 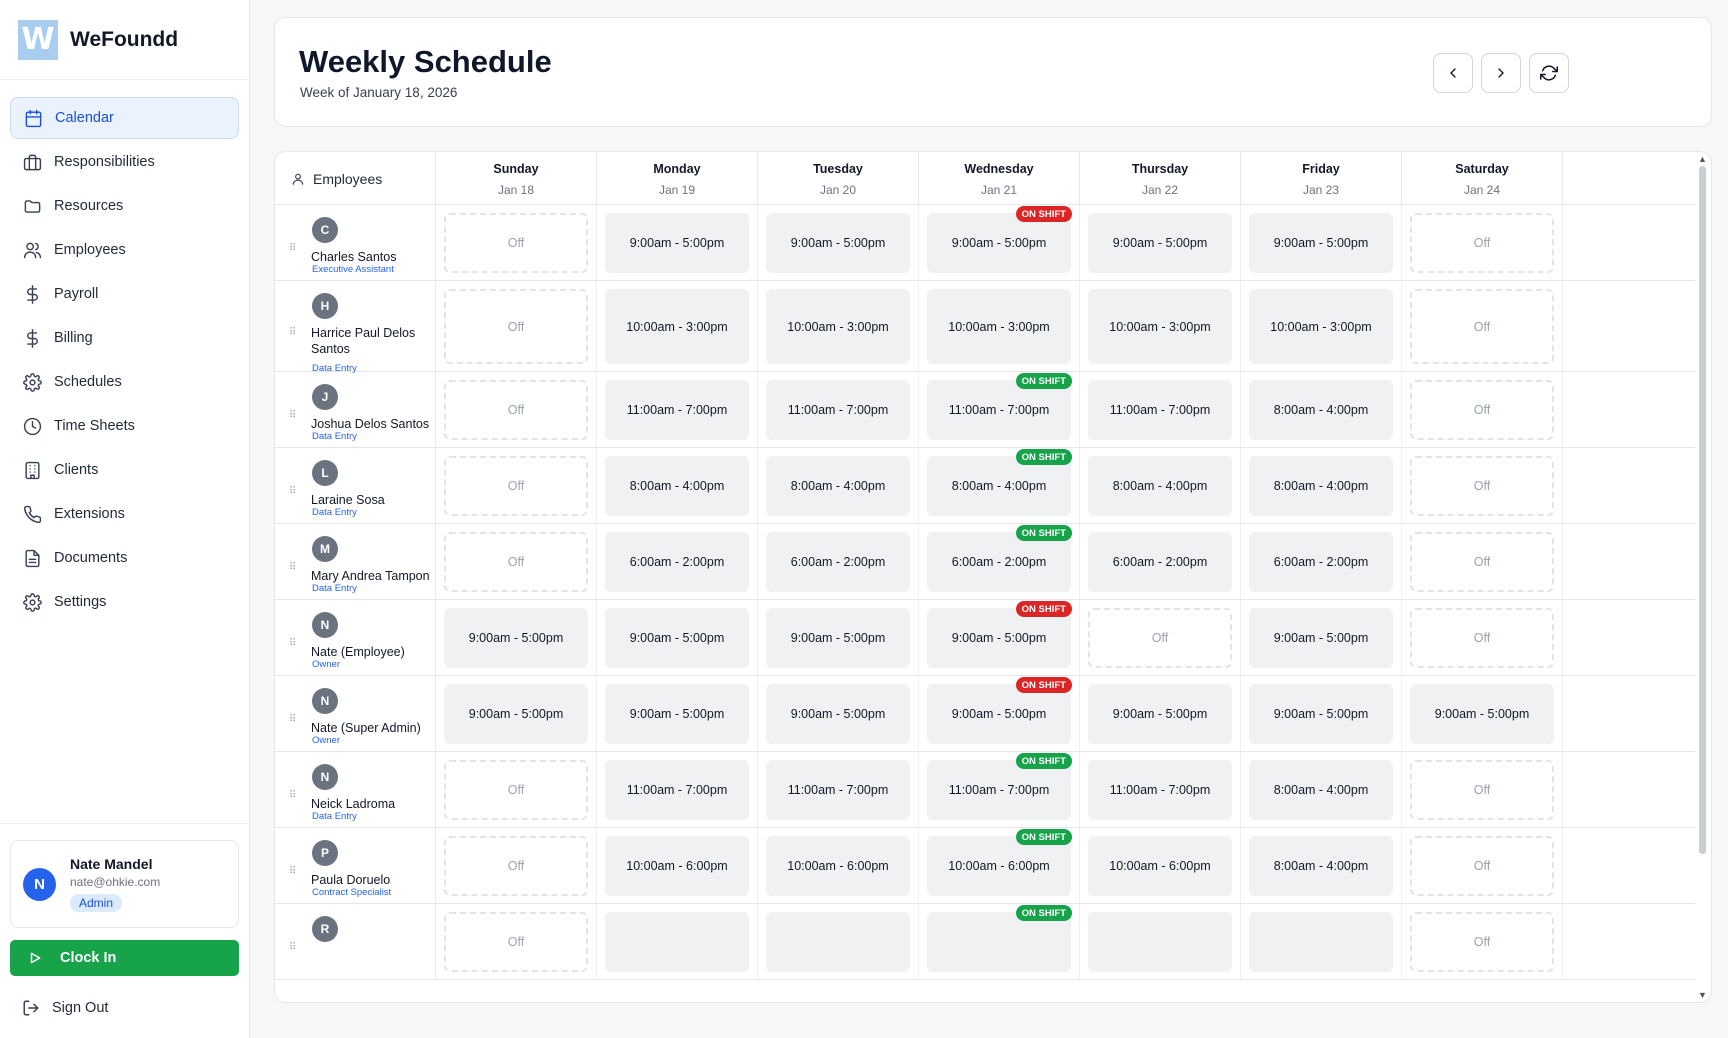 I want to click on employee-cell: ⠿ H Harrice Paul Delos Santos Data Entry, so click(x=355, y=327).